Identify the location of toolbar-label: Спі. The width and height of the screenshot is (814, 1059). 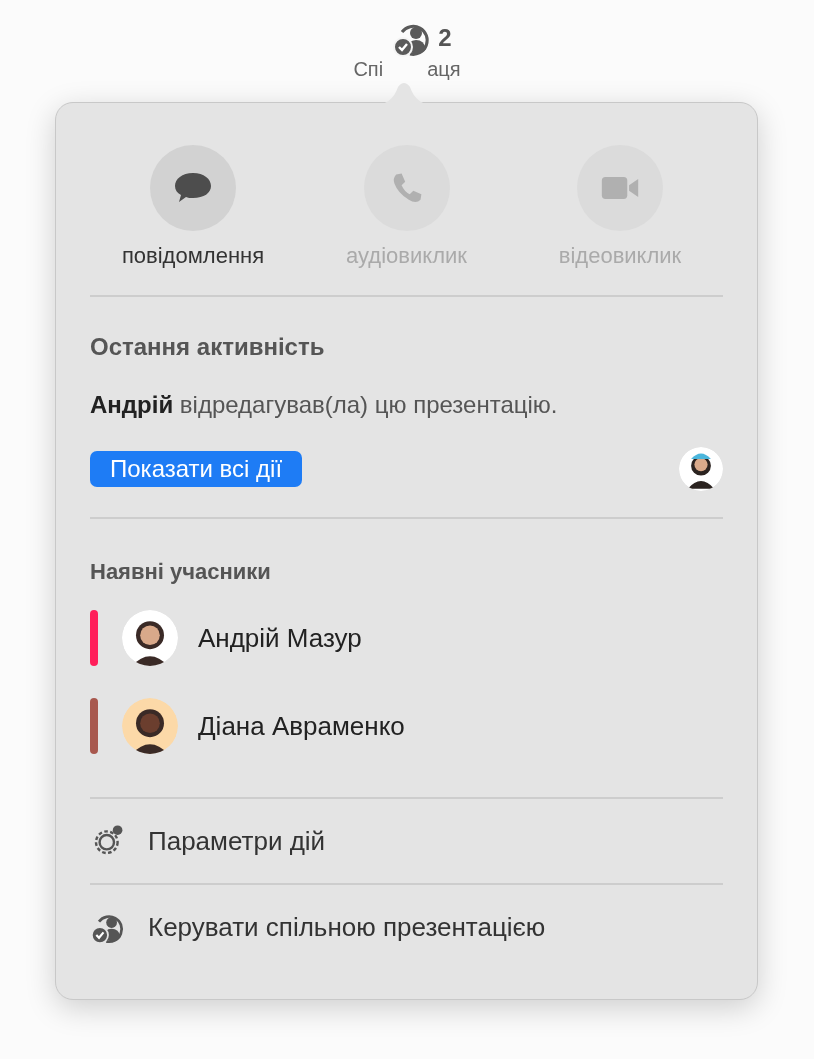
(368, 69).